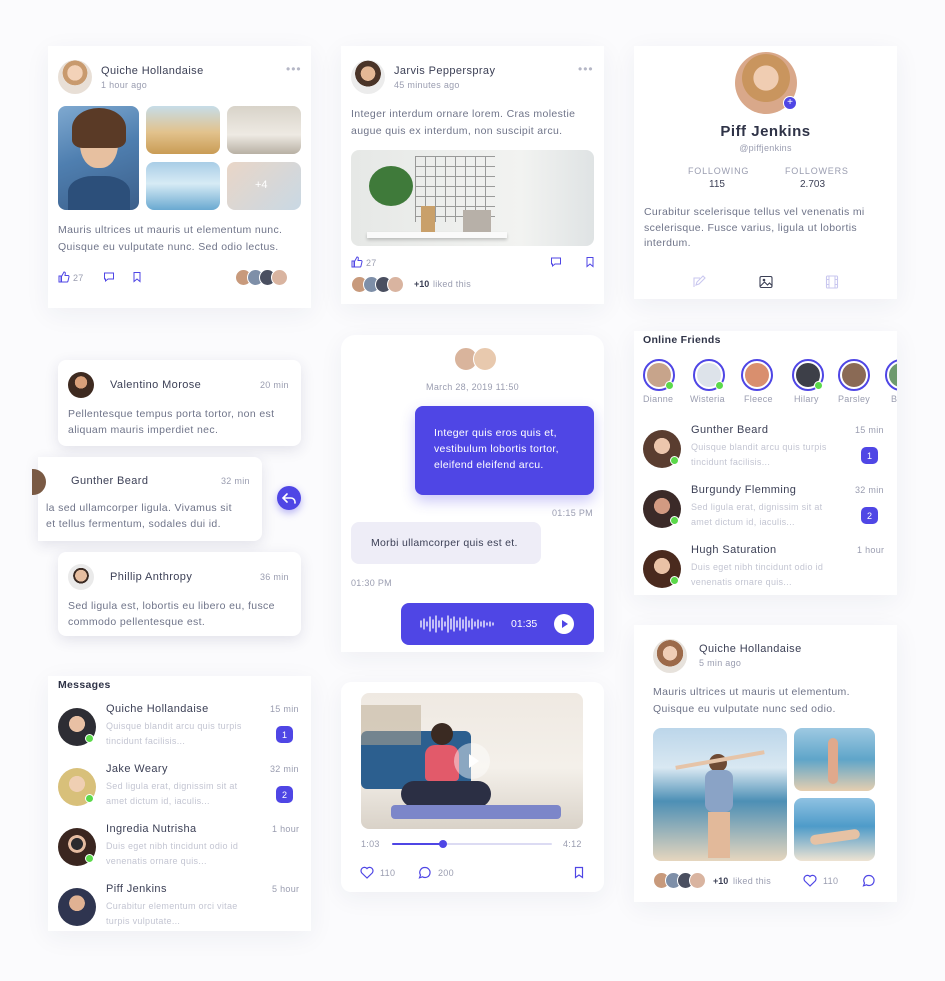  Describe the element at coordinates (286, 889) in the screenshot. I see `message-time: 5 hour` at that location.